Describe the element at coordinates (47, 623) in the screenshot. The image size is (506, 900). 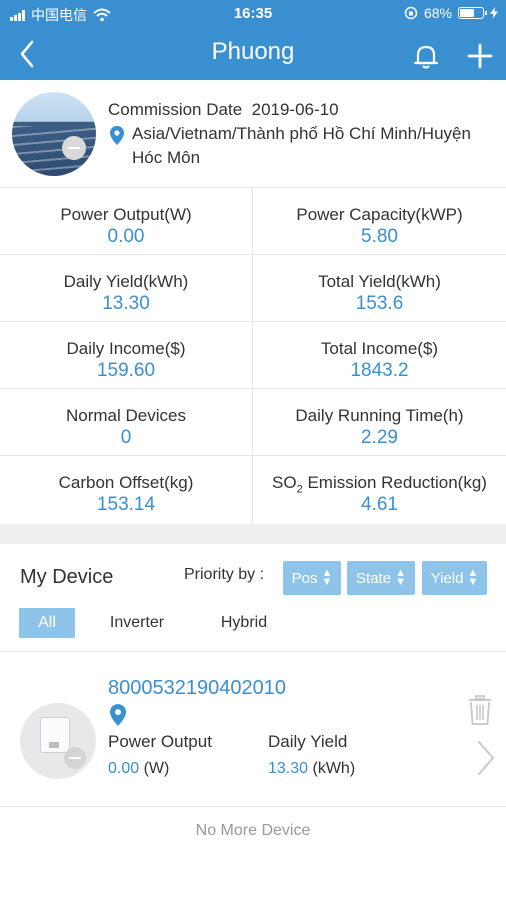
I see `tab-all: All` at that location.